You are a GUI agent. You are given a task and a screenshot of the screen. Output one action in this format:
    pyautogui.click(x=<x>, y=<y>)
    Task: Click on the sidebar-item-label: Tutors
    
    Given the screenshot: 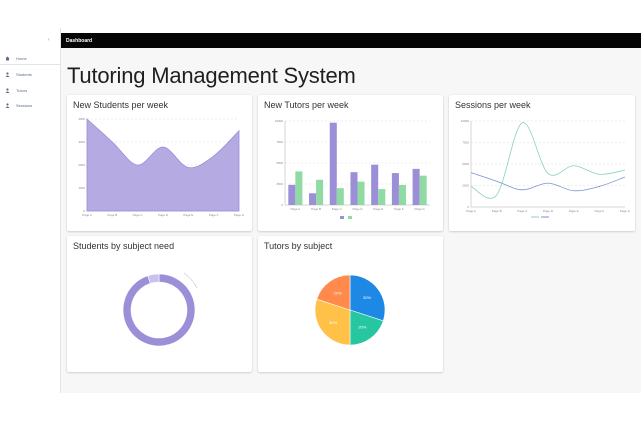 What is the action you would take?
    pyautogui.click(x=22, y=90)
    